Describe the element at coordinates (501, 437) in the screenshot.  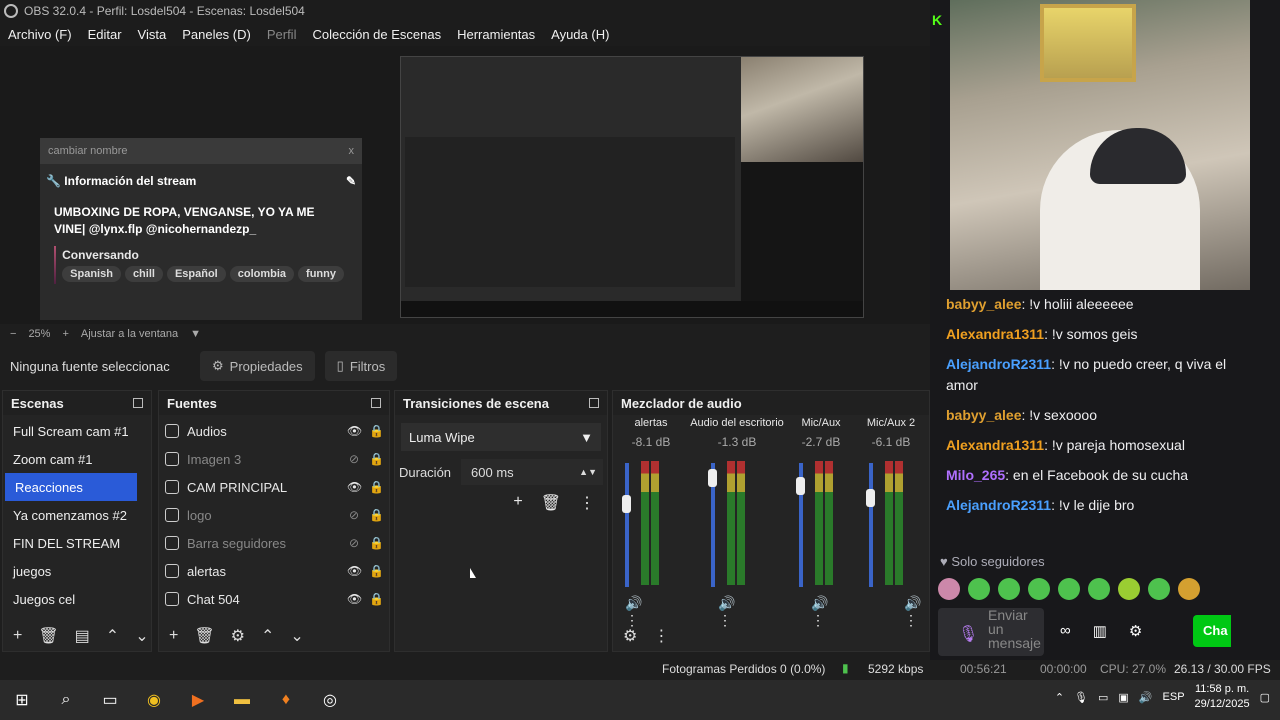
I see `transition-select: Luma Wipe ▼` at that location.